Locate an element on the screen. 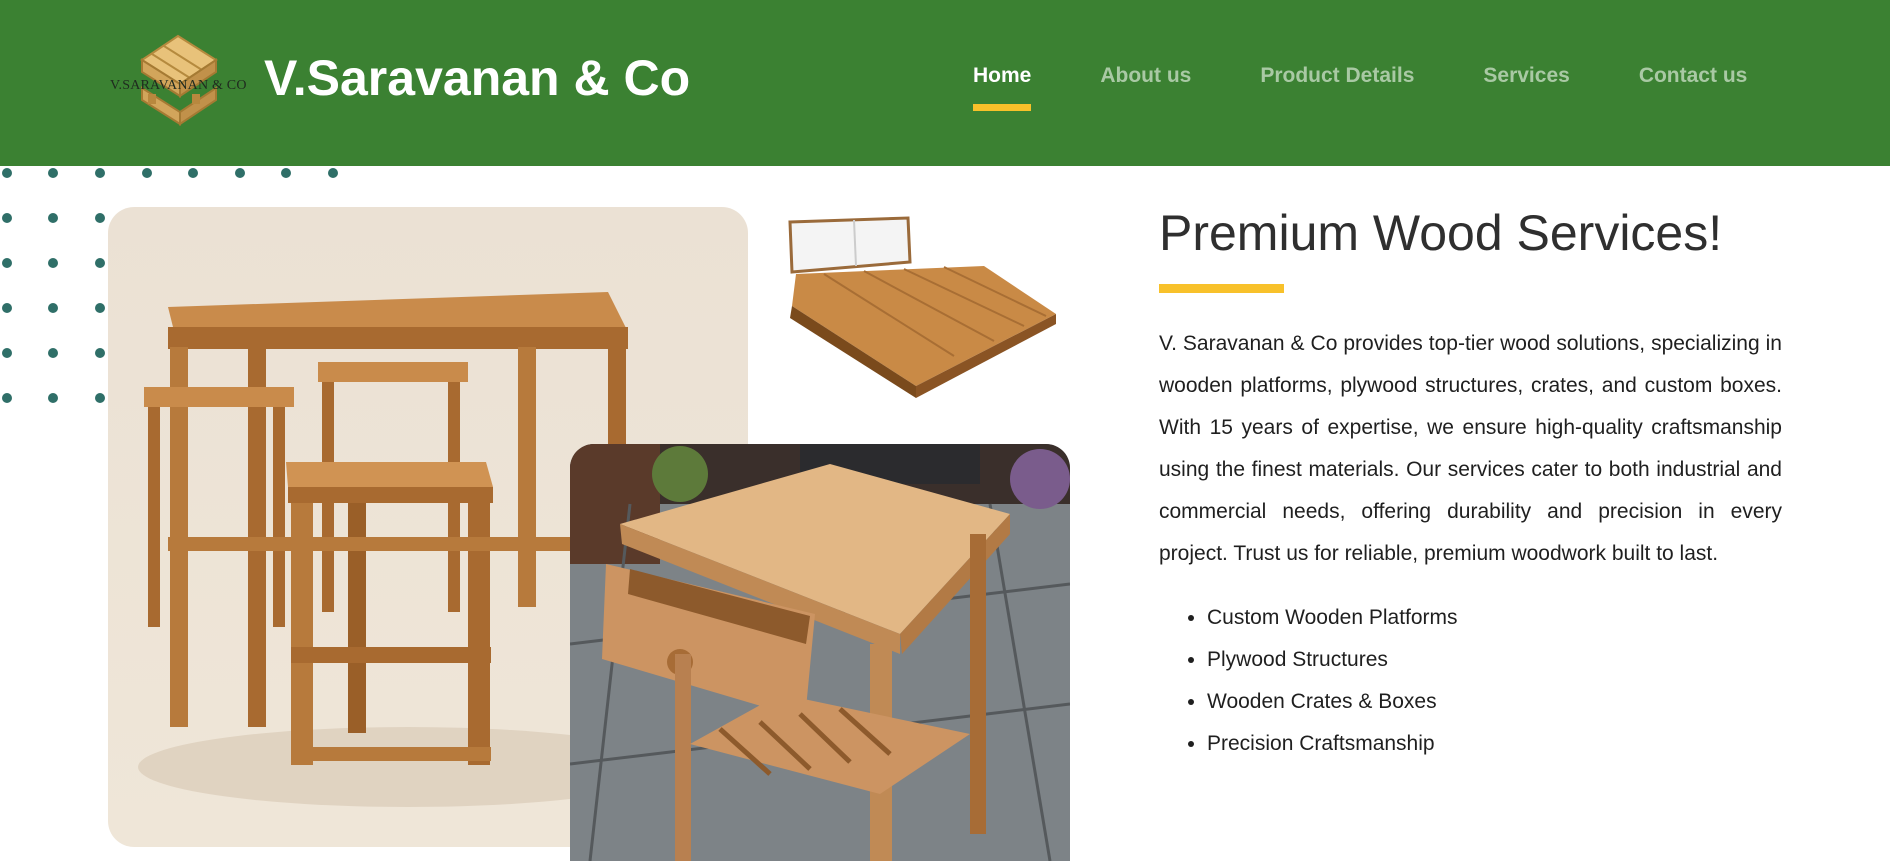  company-logo: V.SARAVANAN & CO is located at coordinates (183, 78).